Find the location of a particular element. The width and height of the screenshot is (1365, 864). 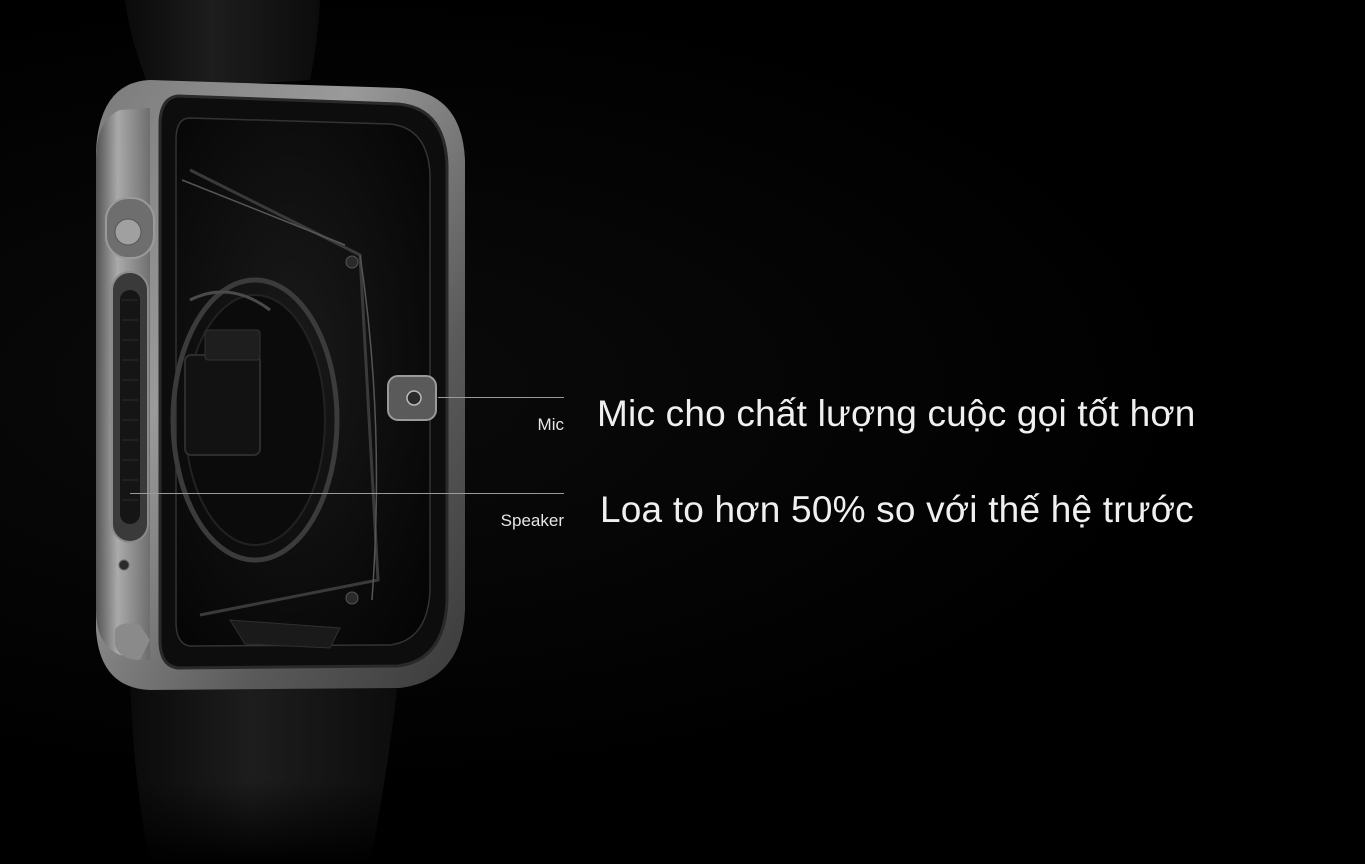

mic-label: Mic is located at coordinates (550, 424).